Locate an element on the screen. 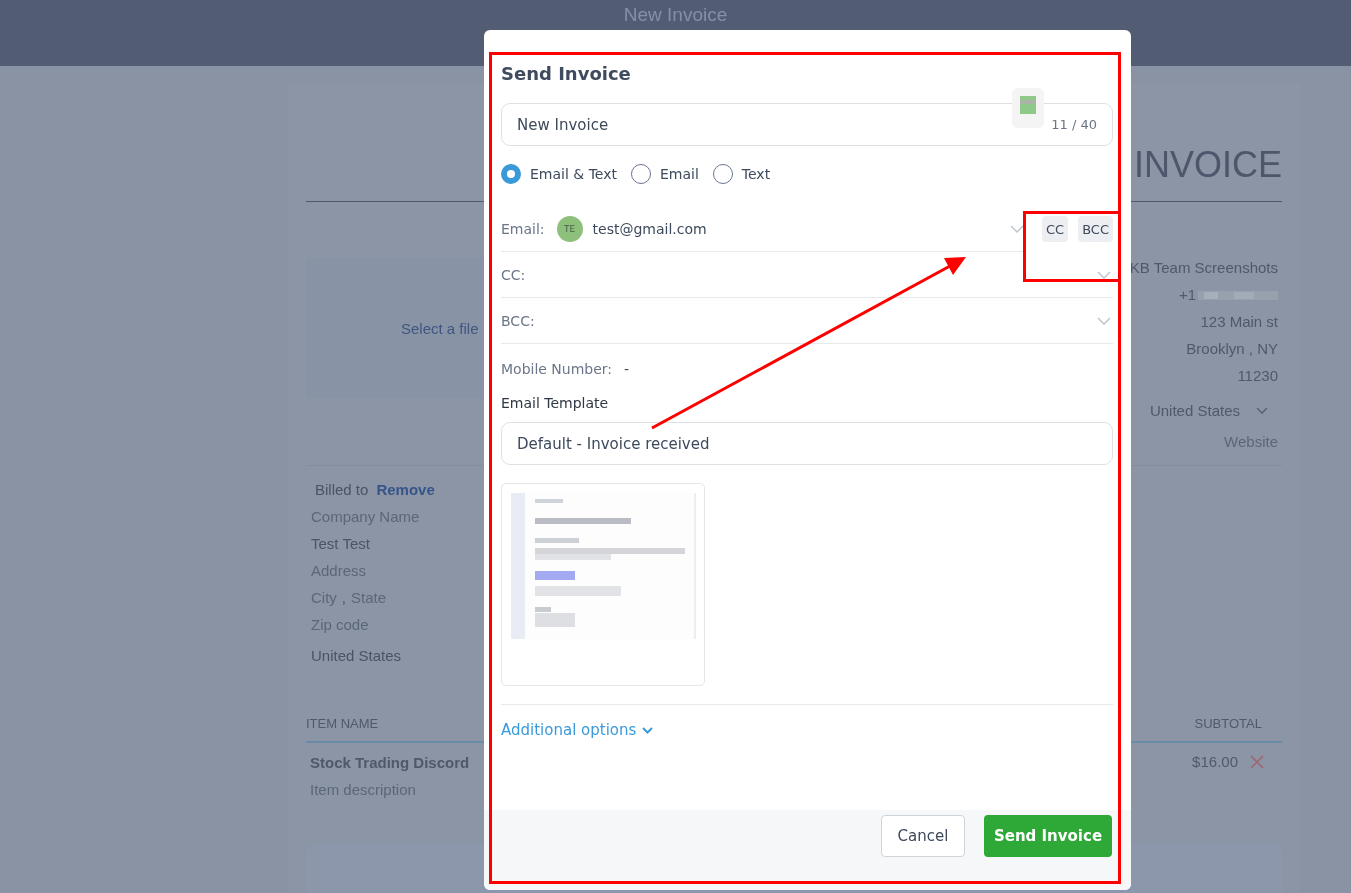 This screenshot has height=893, width=1351. send-button: Send Invoice is located at coordinates (1048, 836).